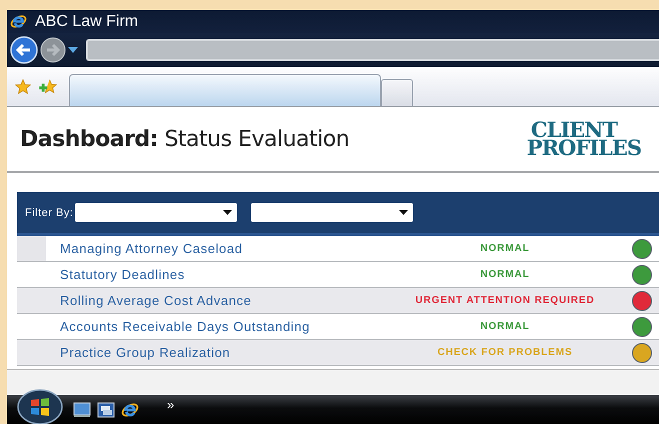 The width and height of the screenshot is (659, 424). I want to click on address-field, so click(372, 50).